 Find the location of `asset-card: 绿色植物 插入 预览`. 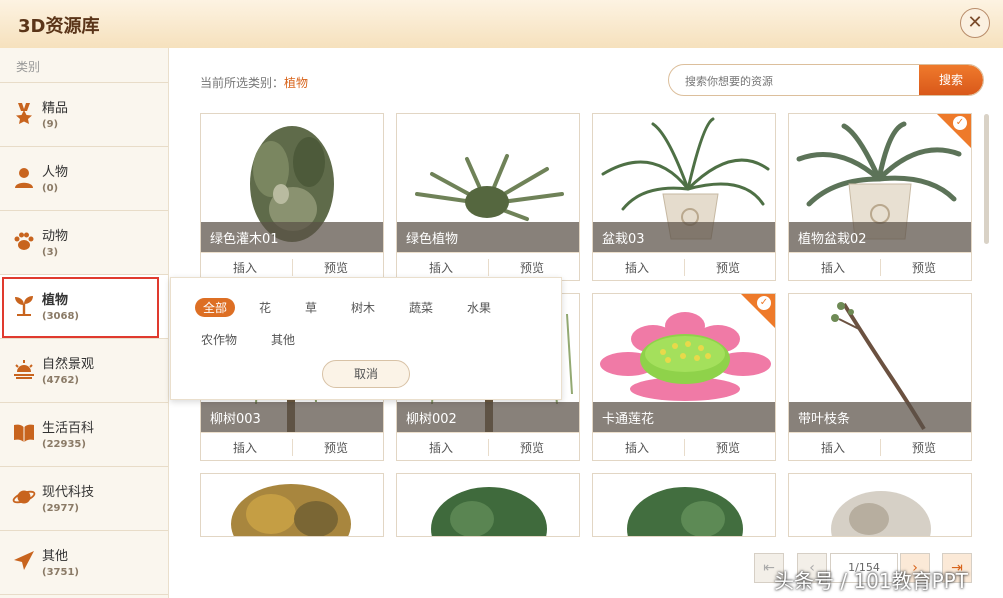

asset-card: 绿色植物 插入 预览 is located at coordinates (488, 197).